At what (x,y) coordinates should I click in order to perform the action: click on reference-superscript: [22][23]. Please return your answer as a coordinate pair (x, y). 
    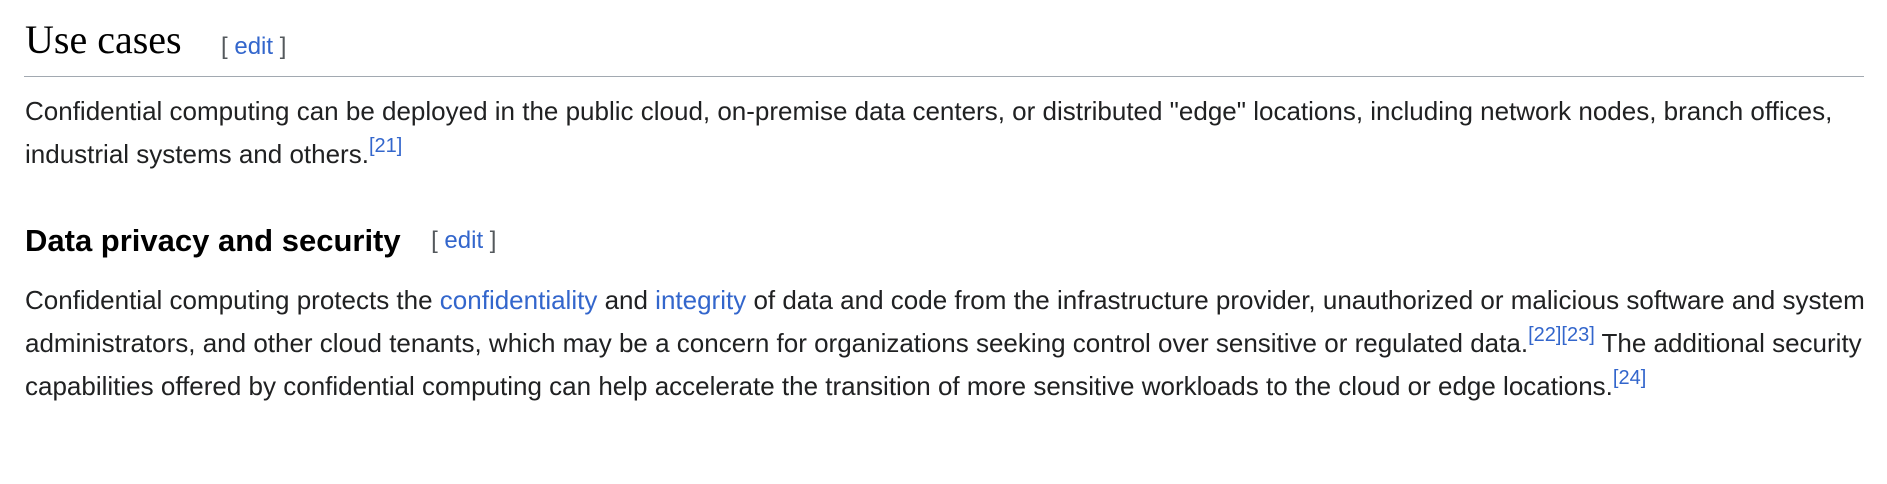
    Looking at the image, I should click on (1561, 335).